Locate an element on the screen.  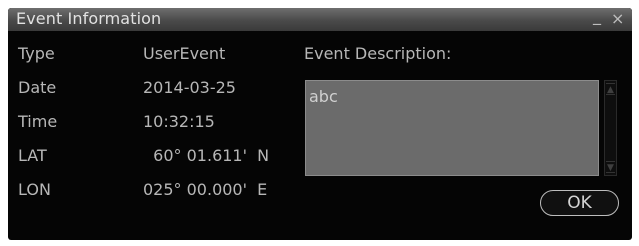
description-scrollbar: ▲ ▼ is located at coordinates (610, 128).